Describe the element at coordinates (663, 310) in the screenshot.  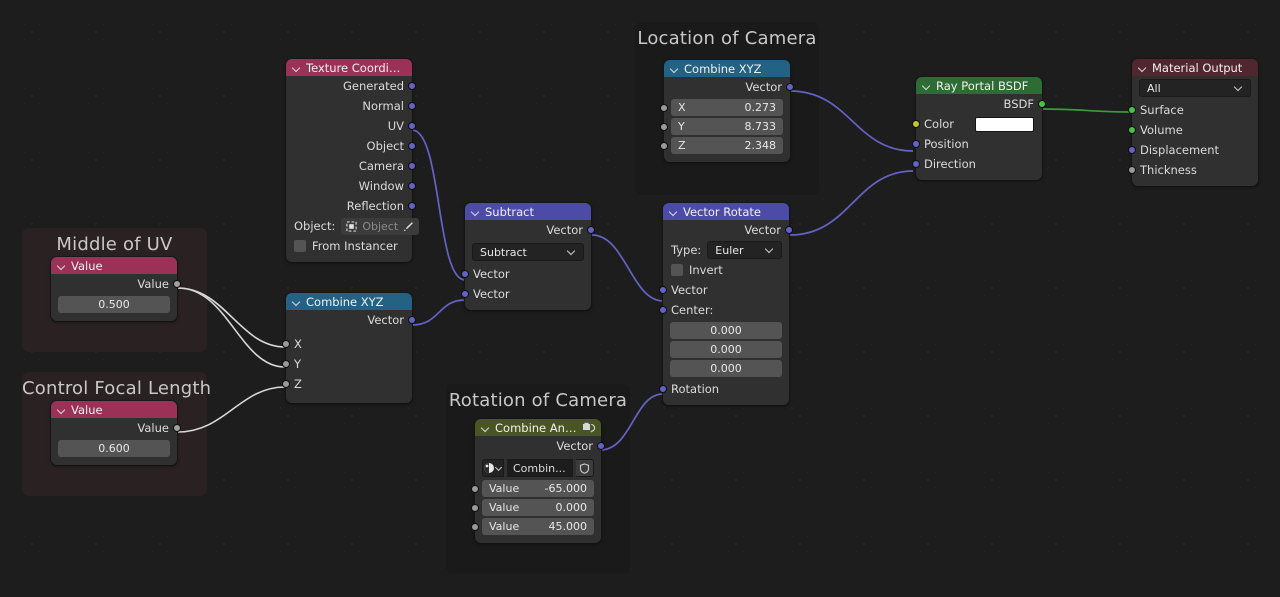
I see `socket-center` at that location.